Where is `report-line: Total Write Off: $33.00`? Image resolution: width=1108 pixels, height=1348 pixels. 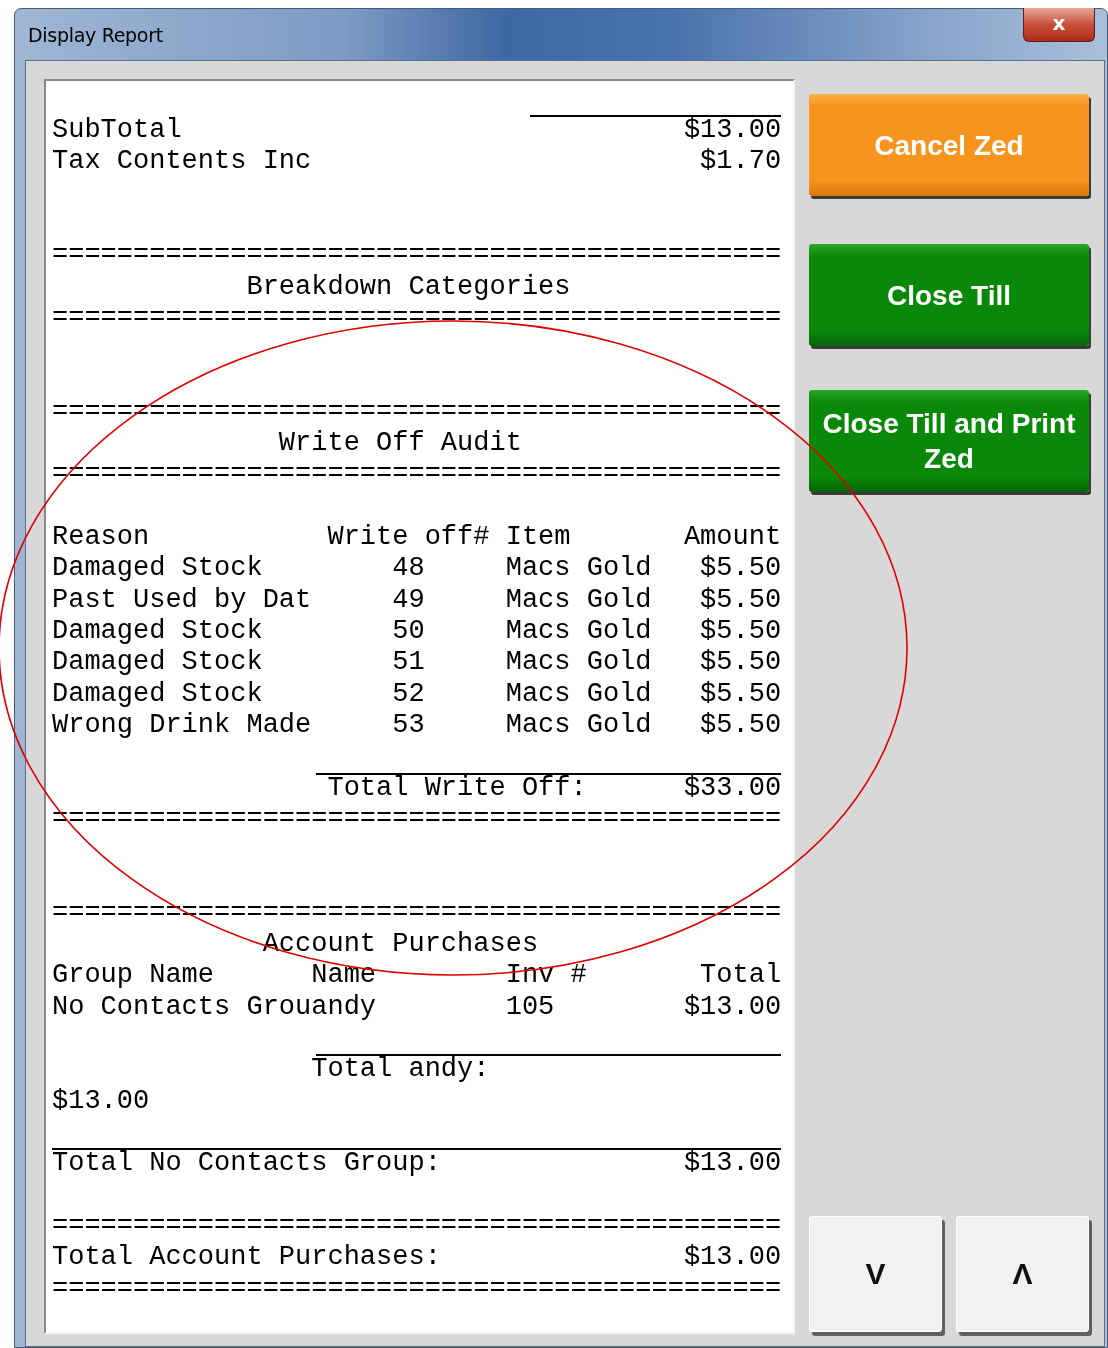 report-line: Total Write Off: $33.00 is located at coordinates (554, 787).